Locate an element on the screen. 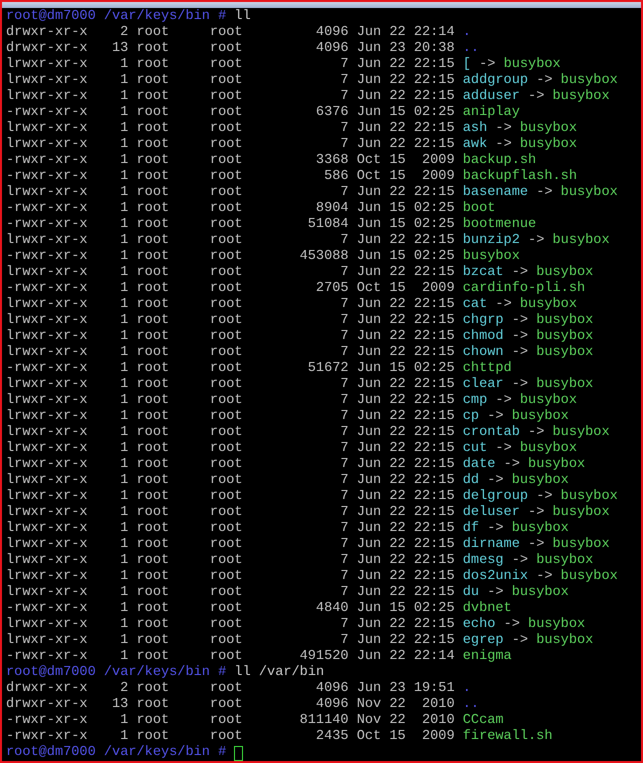 This screenshot has width=643, height=763. modified-date: Jun 22 22:14 is located at coordinates (405, 33).